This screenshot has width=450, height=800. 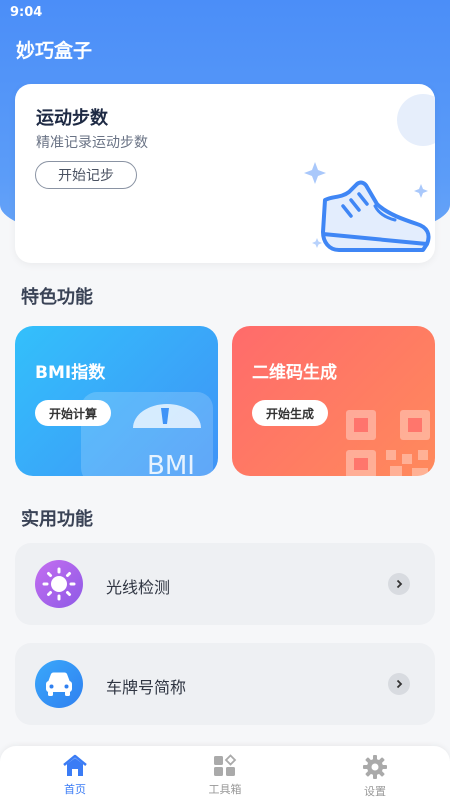 What do you see at coordinates (294, 373) in the screenshot?
I see `qrcode-card-title: 二维码生成` at bounding box center [294, 373].